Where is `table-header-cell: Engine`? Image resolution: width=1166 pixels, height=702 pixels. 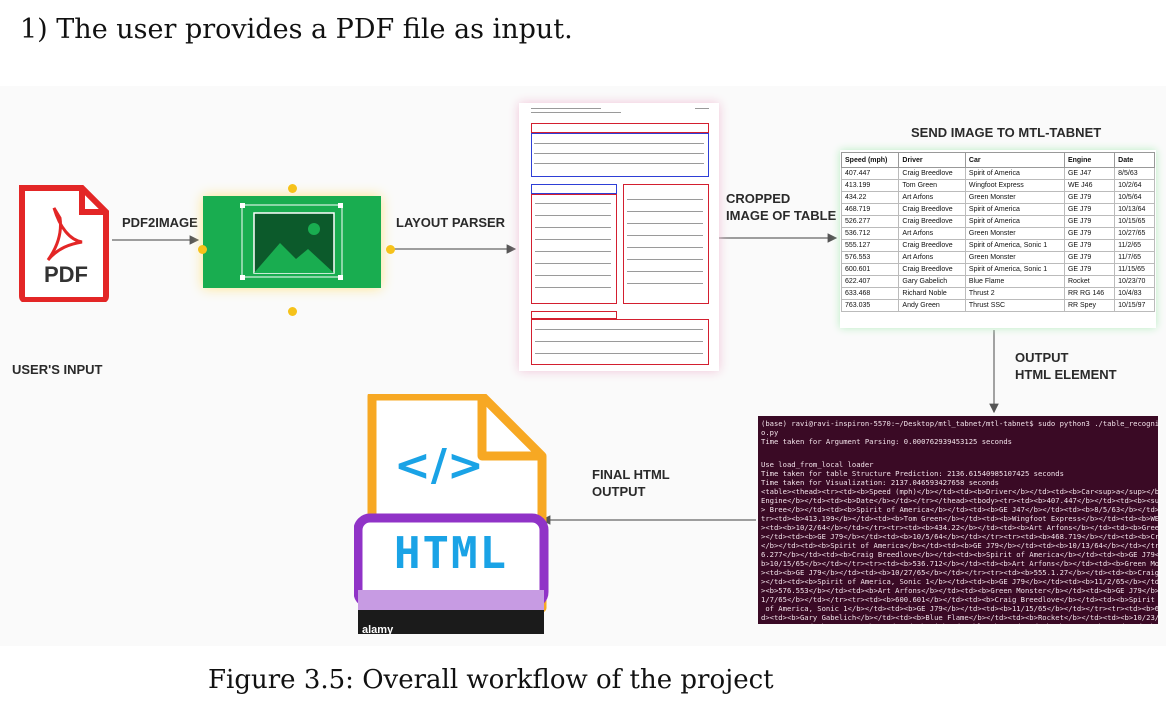
table-header-cell: Engine is located at coordinates (1089, 160).